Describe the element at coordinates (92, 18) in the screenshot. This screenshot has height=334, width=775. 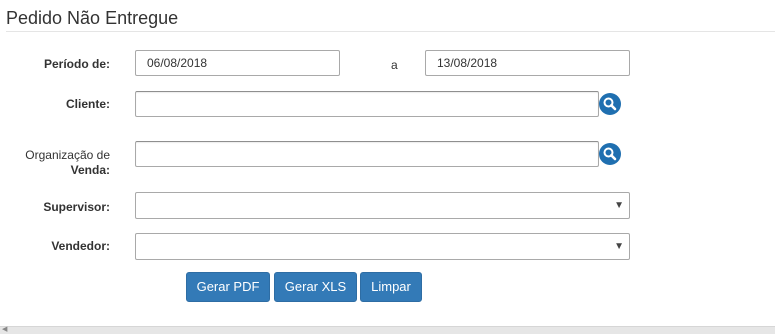
I see `page-title: Pedido Não Entregue` at that location.